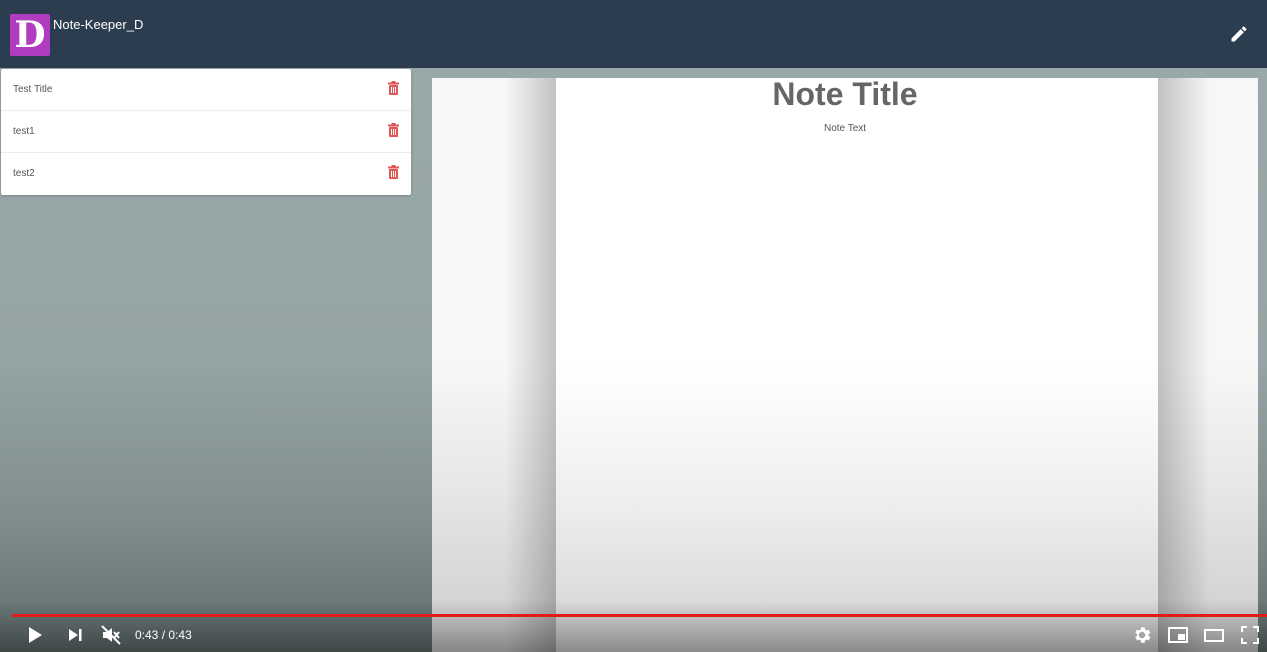 The width and height of the screenshot is (1267, 652). I want to click on logo-letter: D, so click(30, 35).